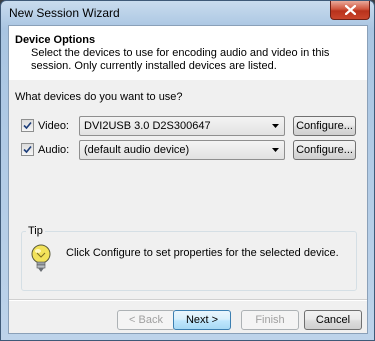  I want to click on close-button, so click(350, 10).